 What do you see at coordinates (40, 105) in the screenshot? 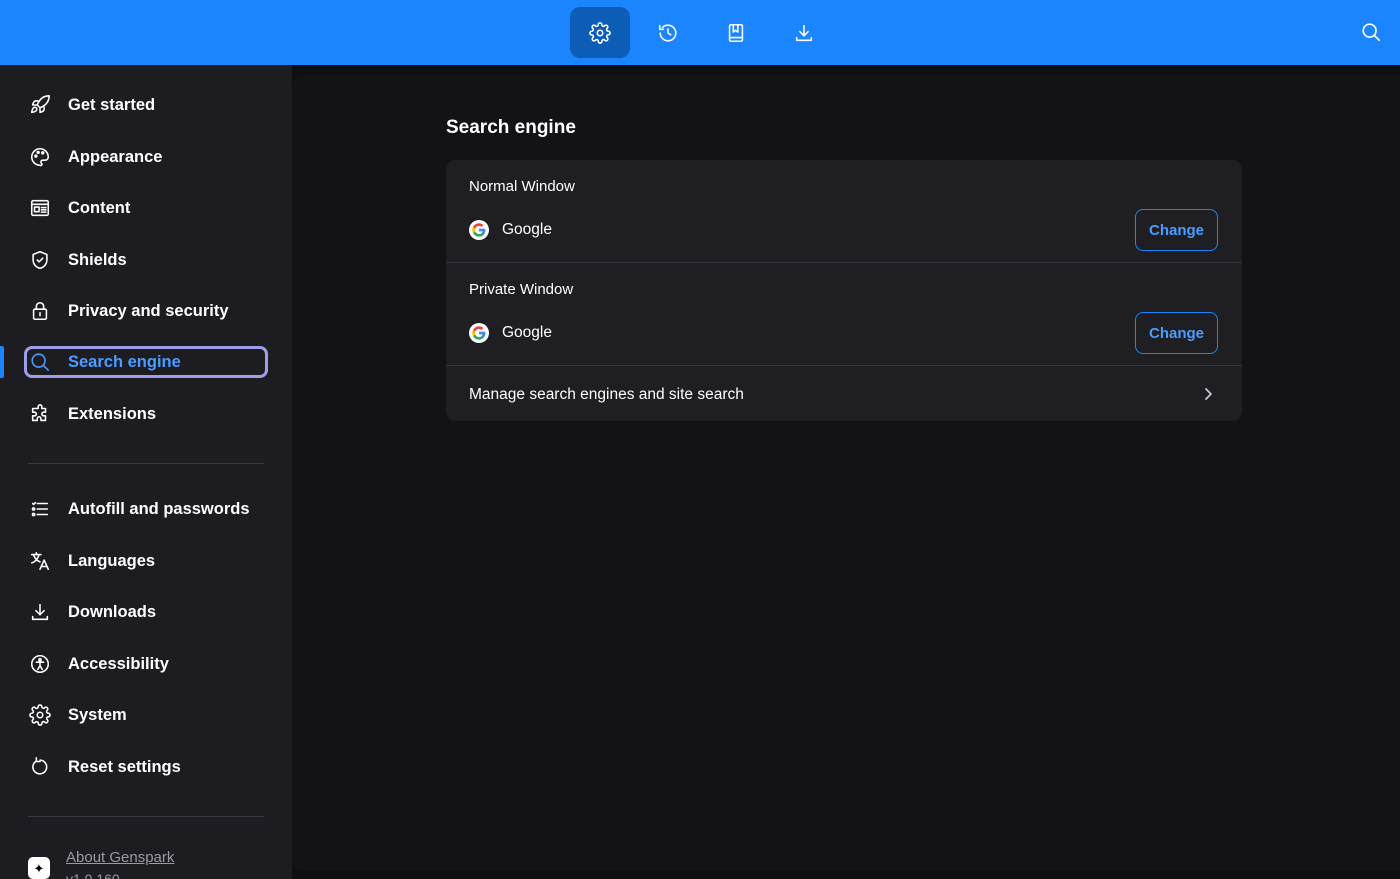
I see `rocket-icon` at bounding box center [40, 105].